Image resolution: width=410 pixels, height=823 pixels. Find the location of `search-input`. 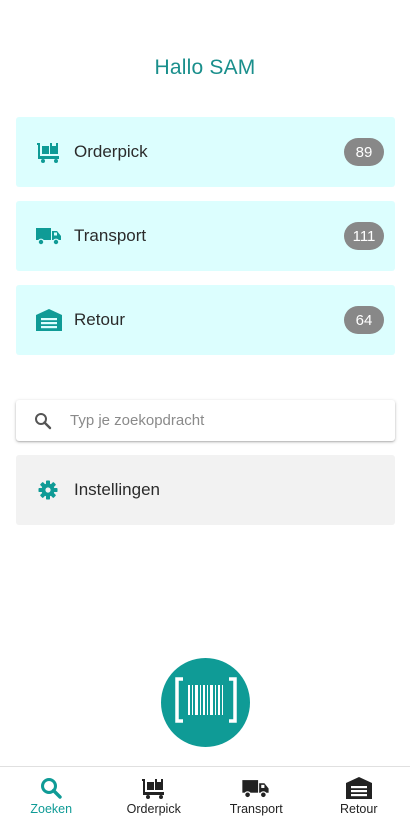

search-input is located at coordinates (225, 420).